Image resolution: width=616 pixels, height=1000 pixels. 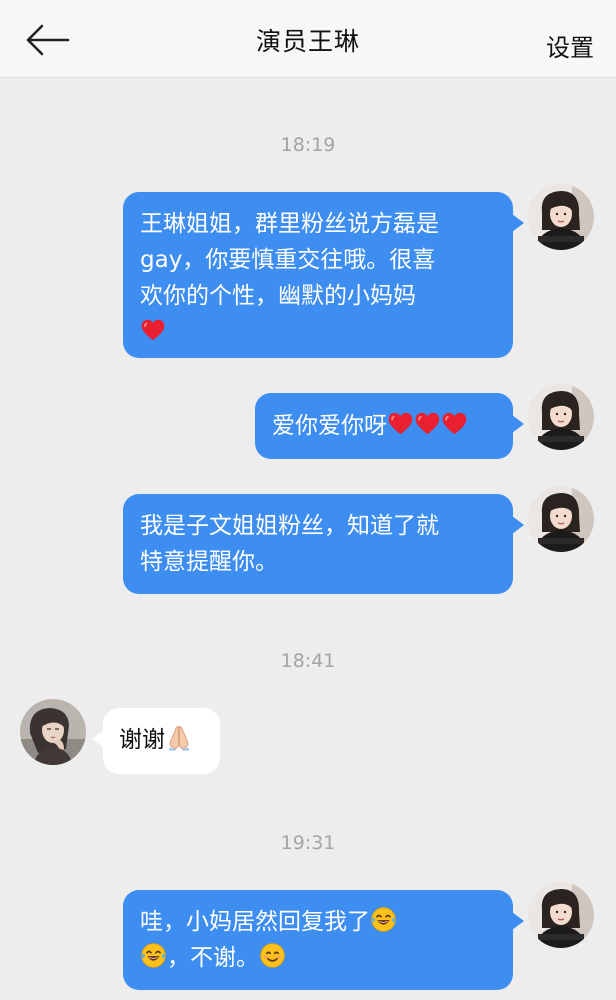 What do you see at coordinates (289, 526) in the screenshot?
I see `message-text-line: 我是子文姐姐粉丝，知道了就` at bounding box center [289, 526].